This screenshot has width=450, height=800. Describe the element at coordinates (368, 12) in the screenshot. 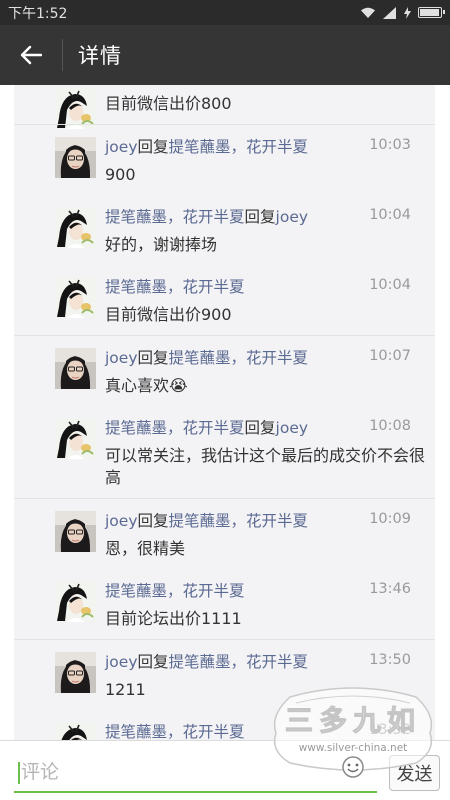

I see `wifi-icon` at that location.